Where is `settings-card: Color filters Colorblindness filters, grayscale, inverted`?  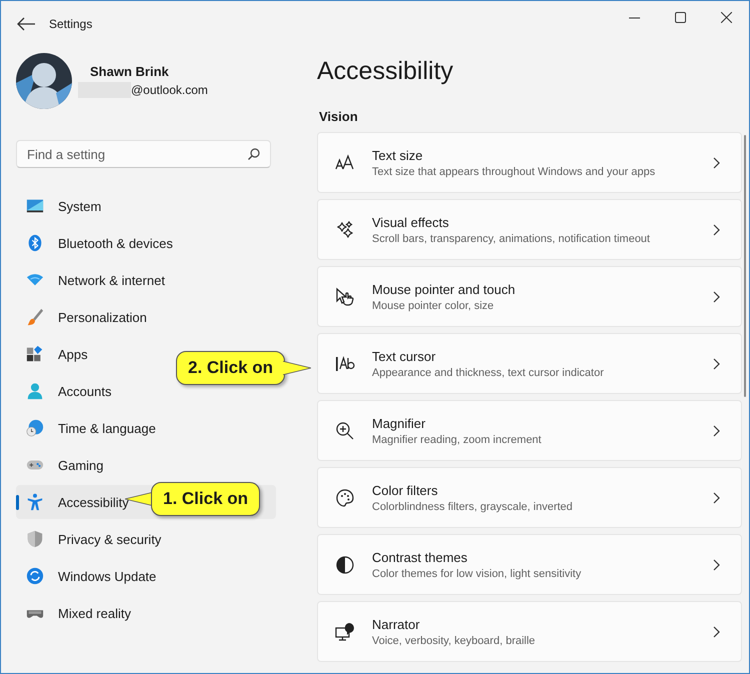 settings-card: Color filters Colorblindness filters, grayscale, inverted is located at coordinates (529, 497).